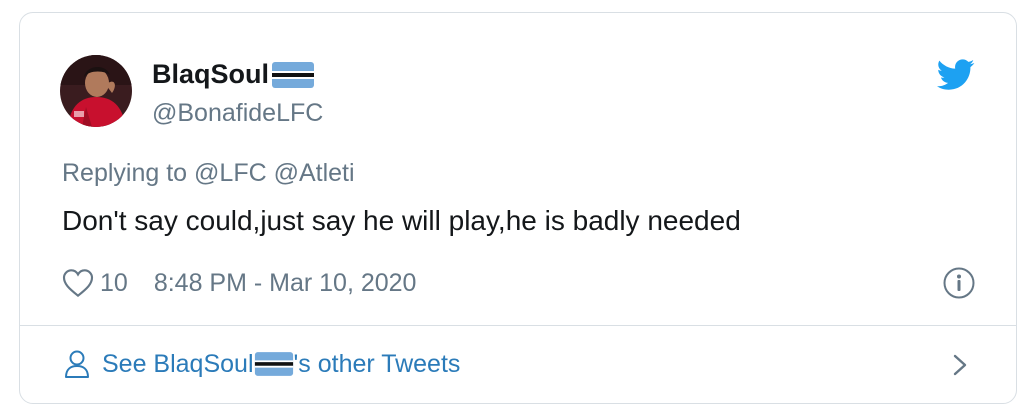  What do you see at coordinates (237, 113) in the screenshot?
I see `user-handle: @BonafideLFC` at bounding box center [237, 113].